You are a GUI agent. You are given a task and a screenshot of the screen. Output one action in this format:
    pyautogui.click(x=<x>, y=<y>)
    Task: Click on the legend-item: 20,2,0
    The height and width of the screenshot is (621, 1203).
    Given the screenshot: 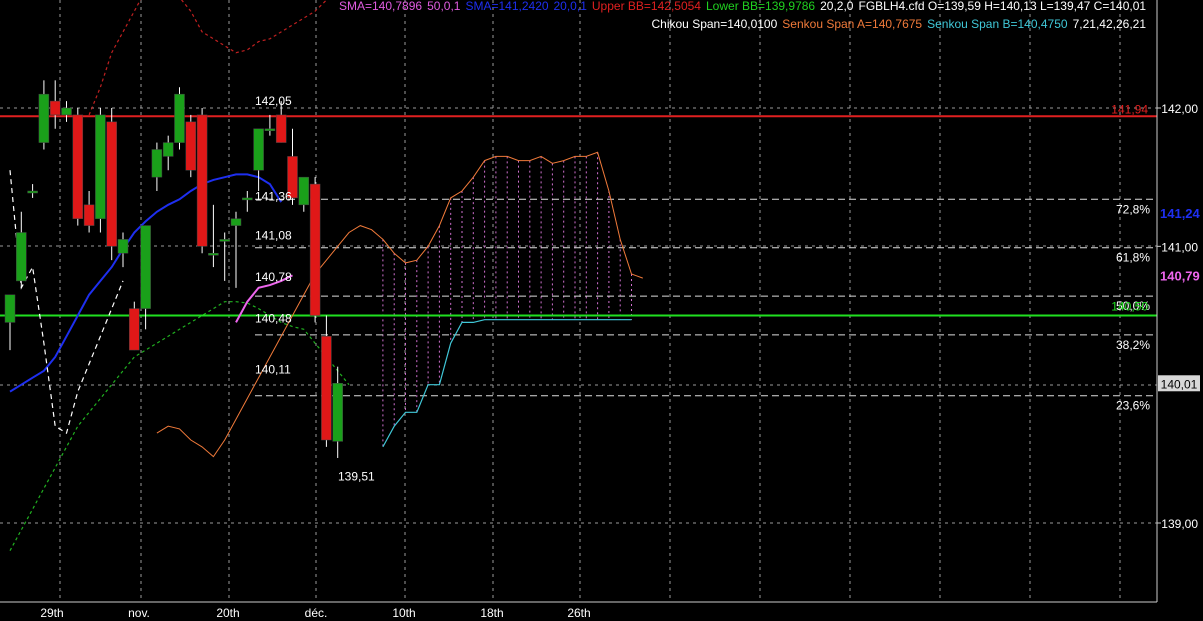 What is the action you would take?
    pyautogui.click(x=837, y=6)
    